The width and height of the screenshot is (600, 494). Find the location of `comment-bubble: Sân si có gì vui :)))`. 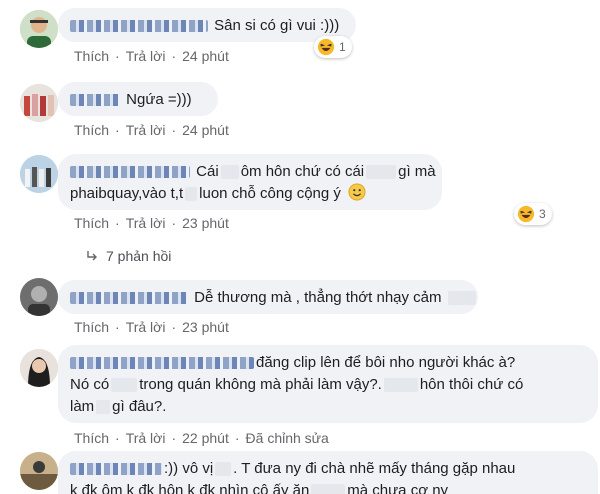

comment-bubble: Sân si có gì vui :))) is located at coordinates (207, 25).